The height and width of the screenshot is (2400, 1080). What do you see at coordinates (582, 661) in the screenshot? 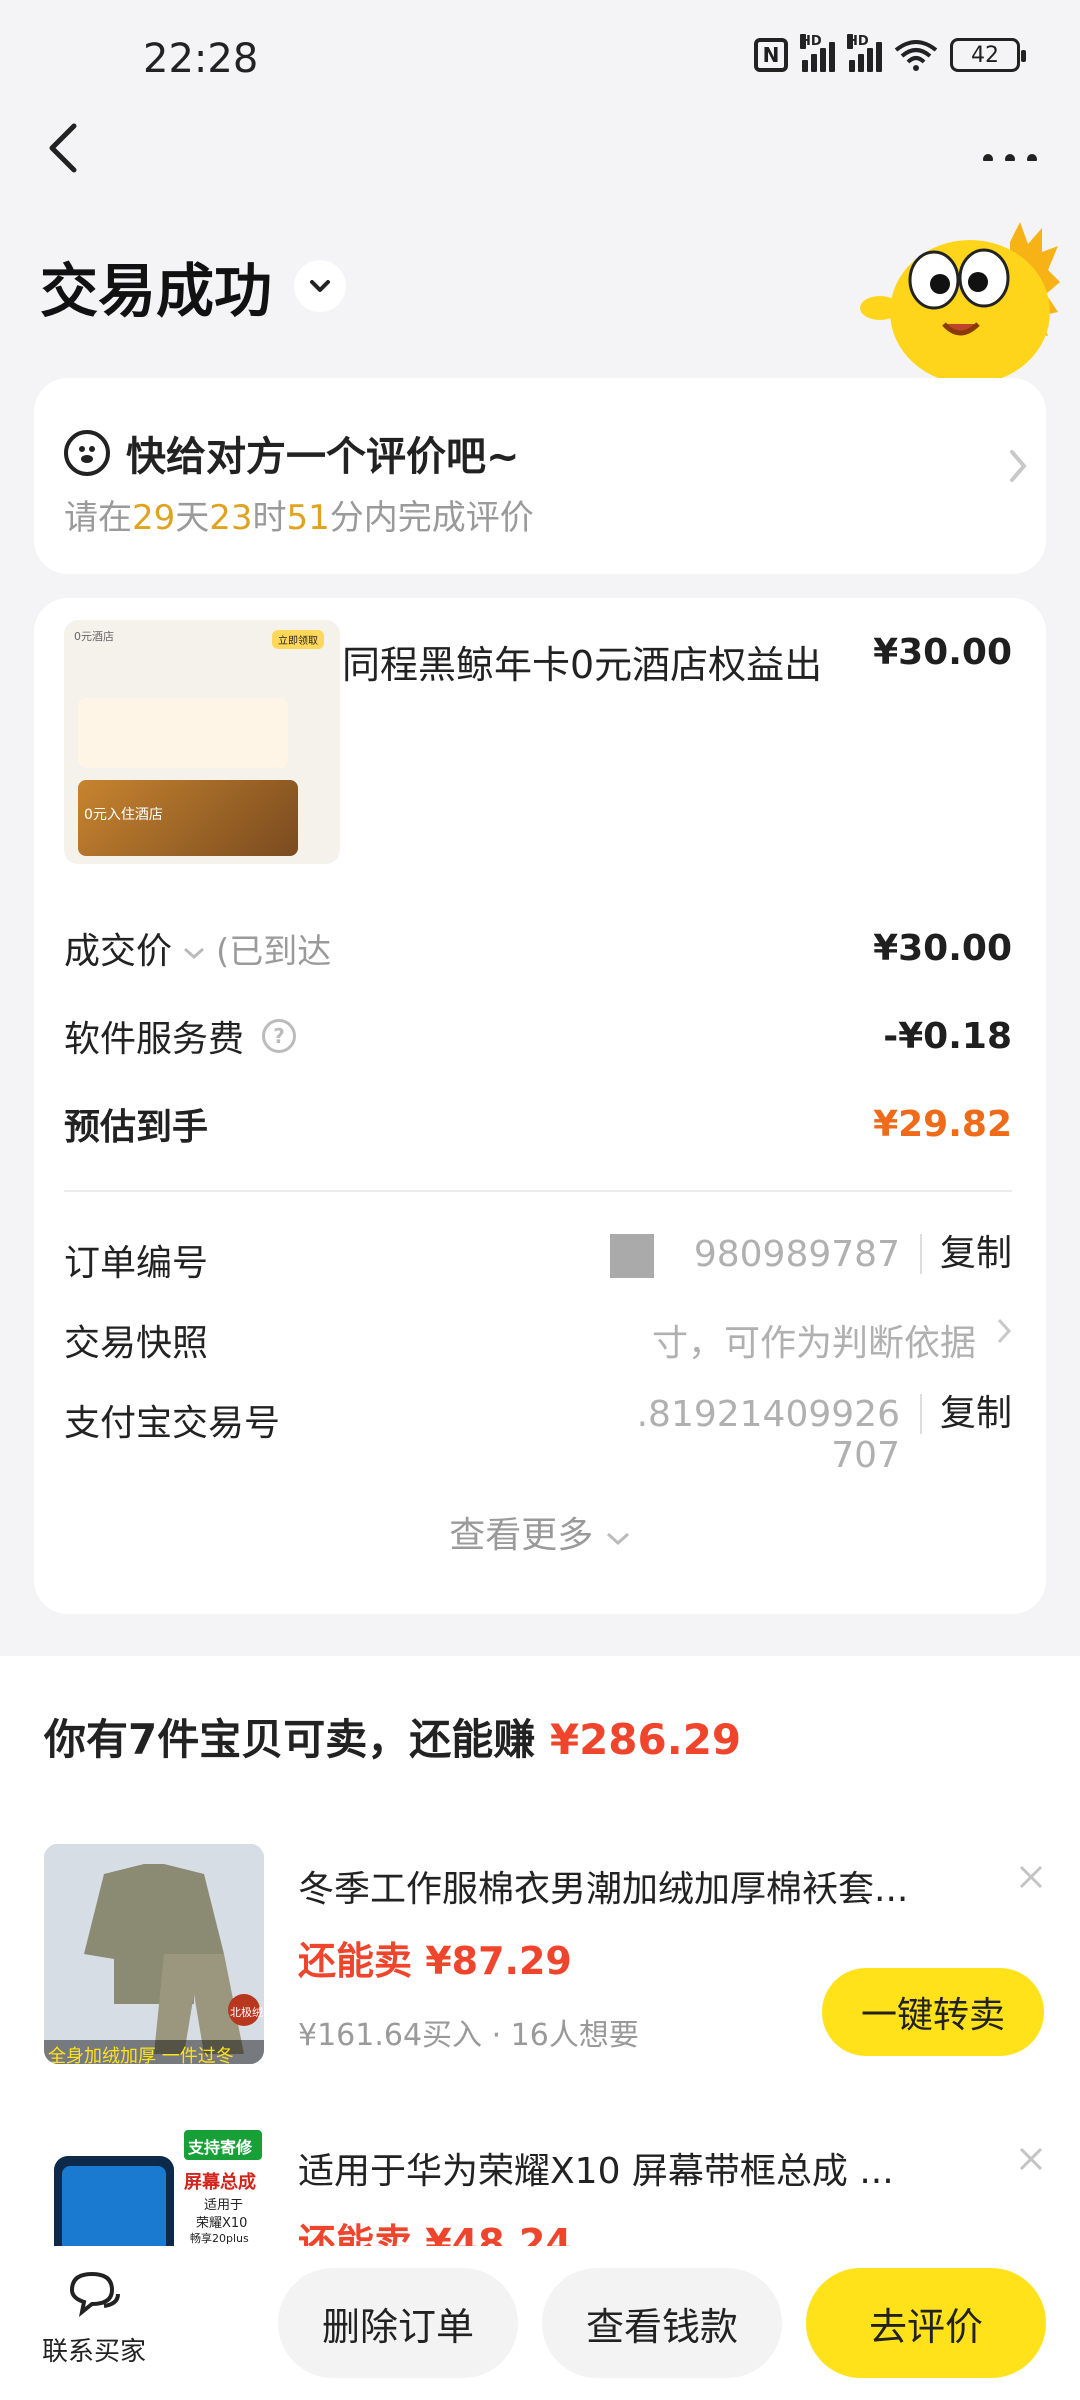
I see `product-title: 同程黑鲸年卡0元酒店权益出` at bounding box center [582, 661].